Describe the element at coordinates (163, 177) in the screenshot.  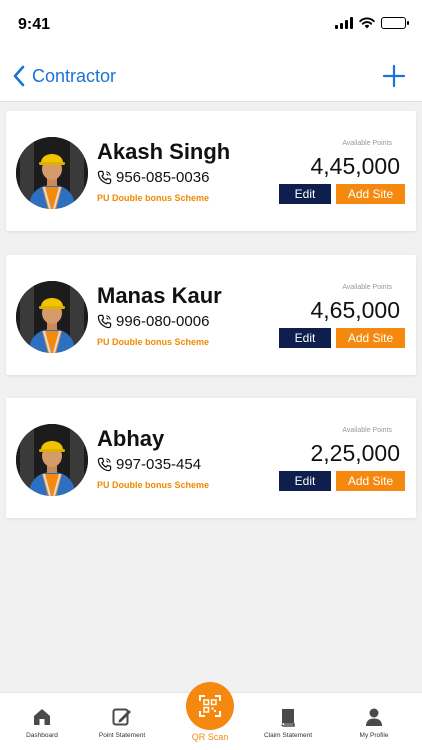
I see `phone-number: 956-085-0036` at that location.